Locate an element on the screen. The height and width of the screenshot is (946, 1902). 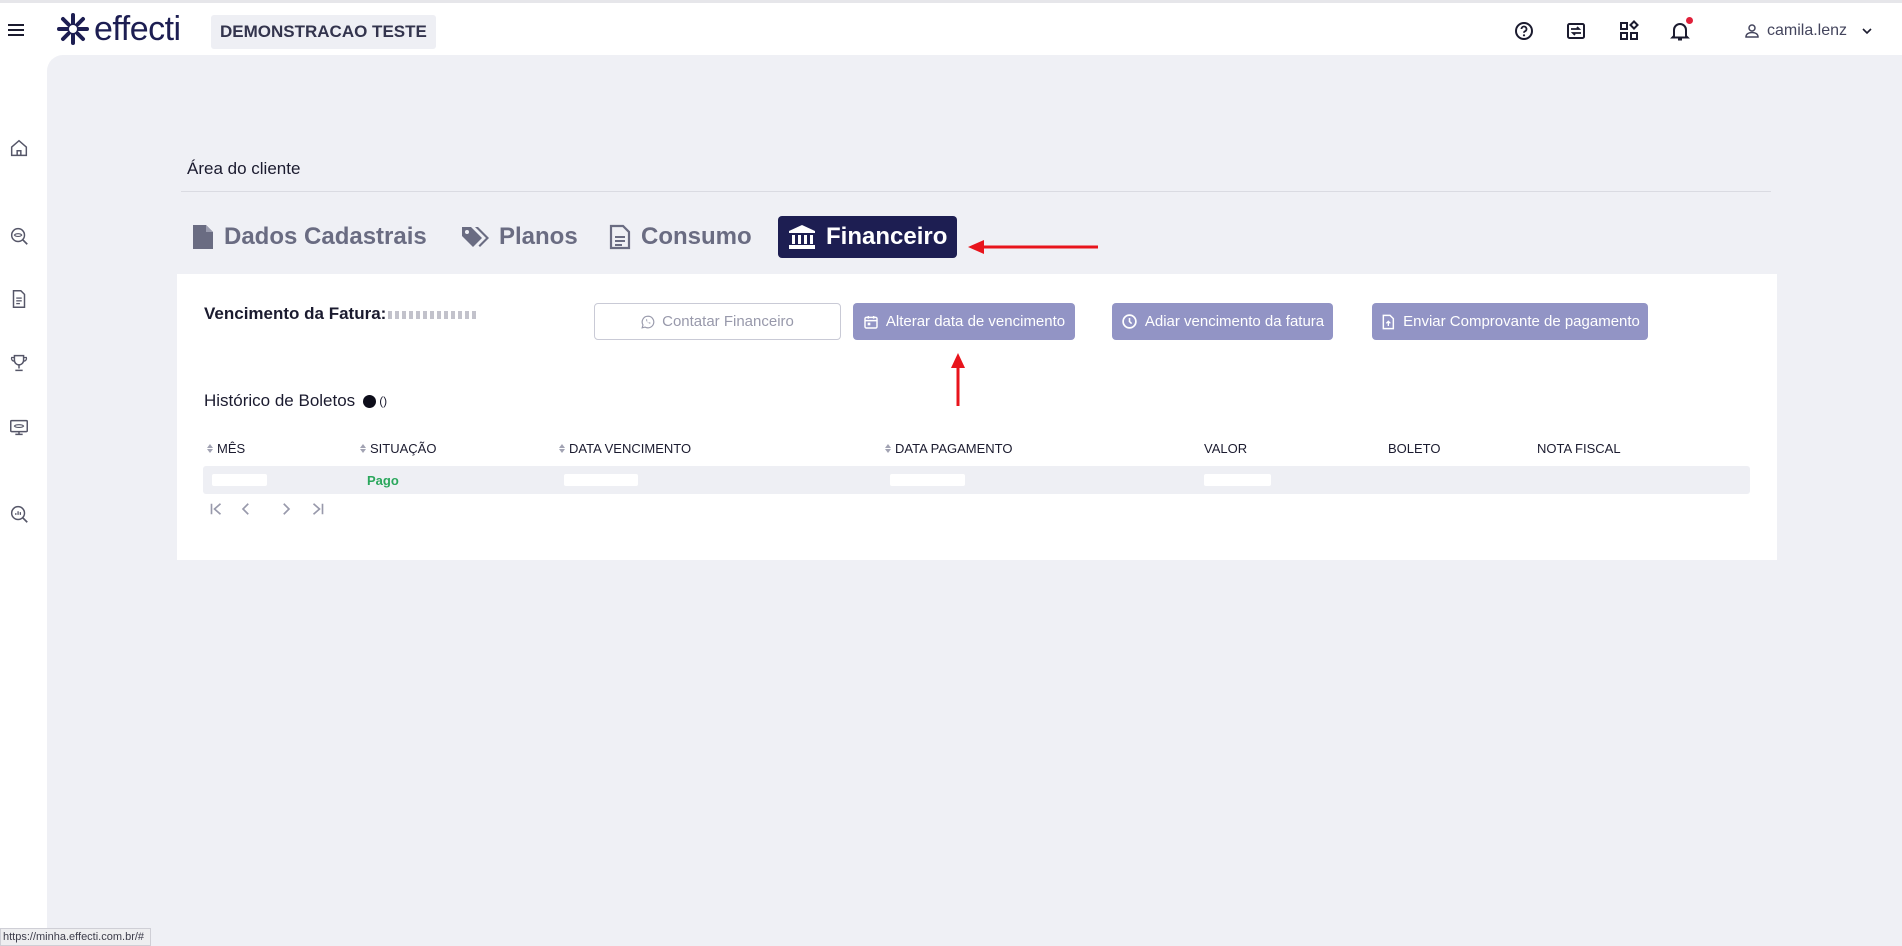
tab-financeiro: Financeiro is located at coordinates (868, 237).